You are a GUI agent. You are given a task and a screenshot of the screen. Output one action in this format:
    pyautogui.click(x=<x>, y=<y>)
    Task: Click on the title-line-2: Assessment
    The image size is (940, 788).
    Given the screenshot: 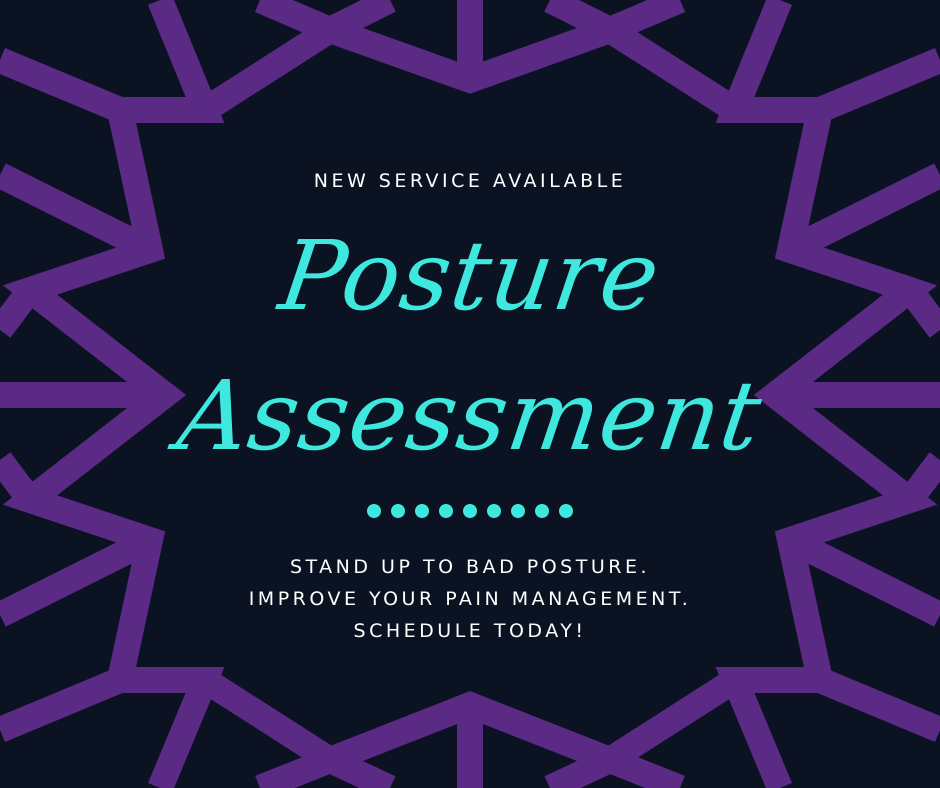 What is the action you would take?
    pyautogui.click(x=470, y=416)
    